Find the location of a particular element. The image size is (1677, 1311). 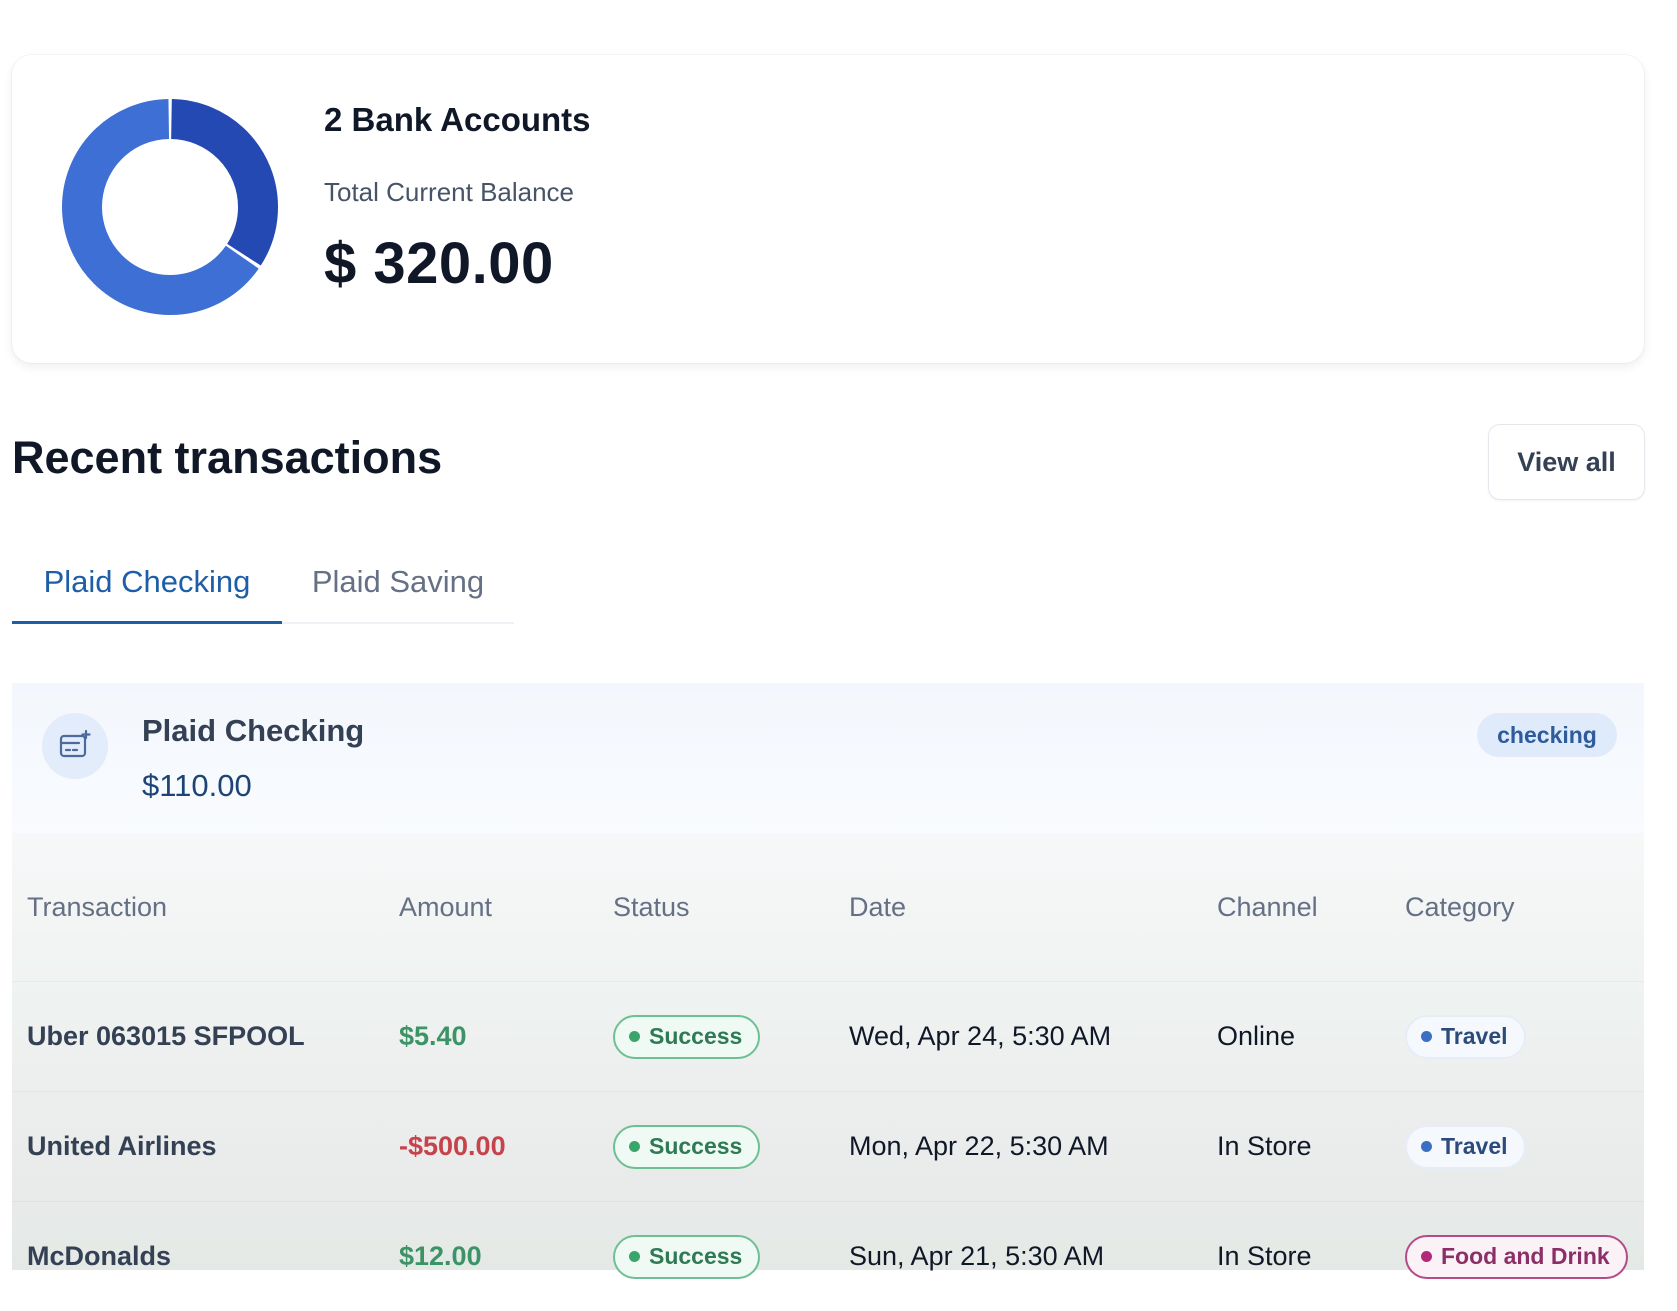

account-balance: $110.00 is located at coordinates (197, 786).